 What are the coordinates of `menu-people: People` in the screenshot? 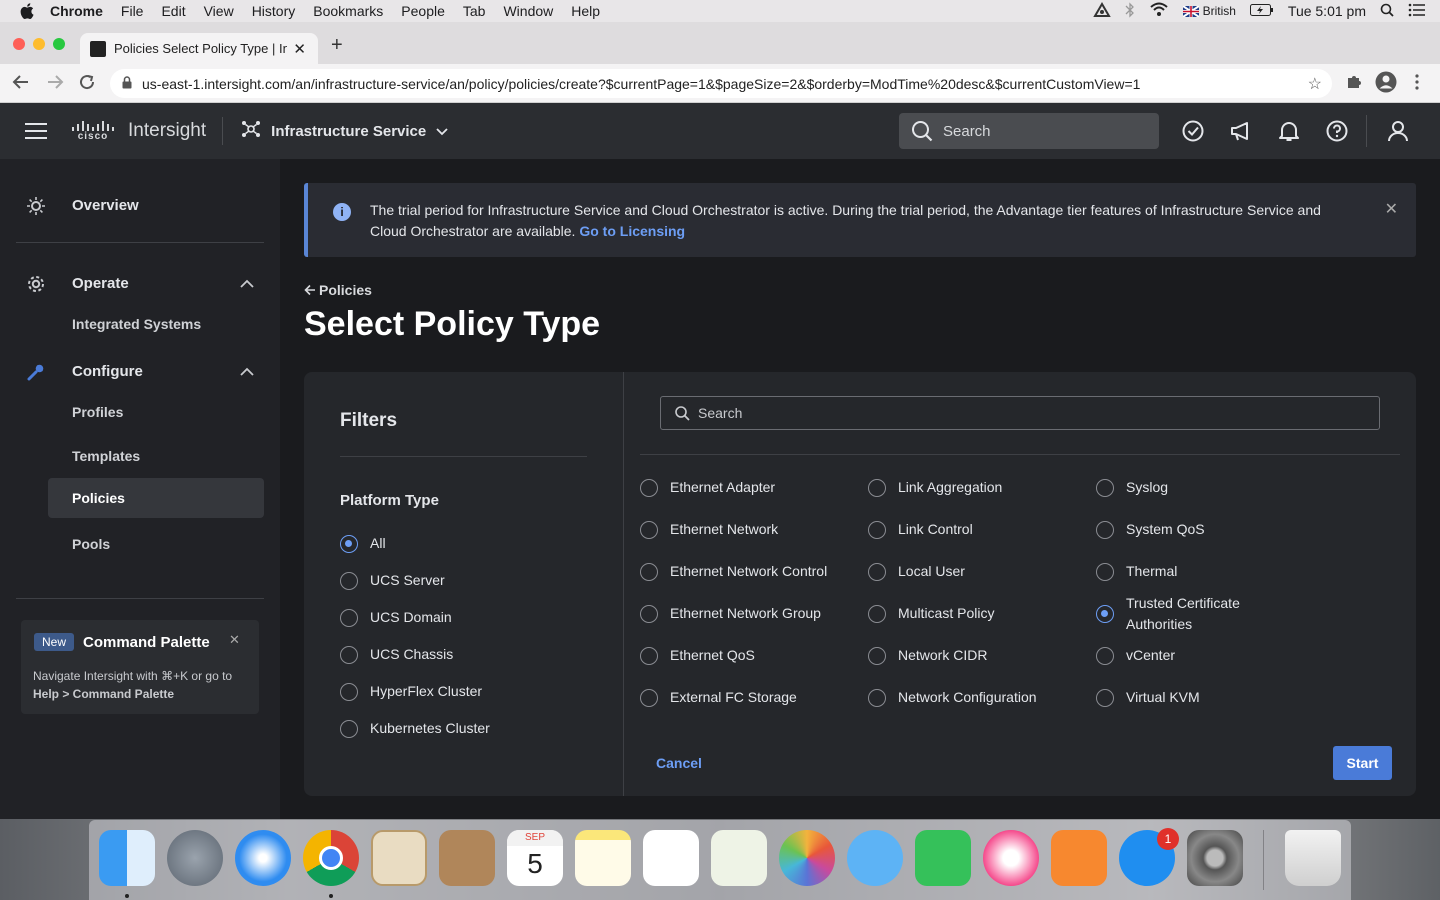 It's located at (423, 11).